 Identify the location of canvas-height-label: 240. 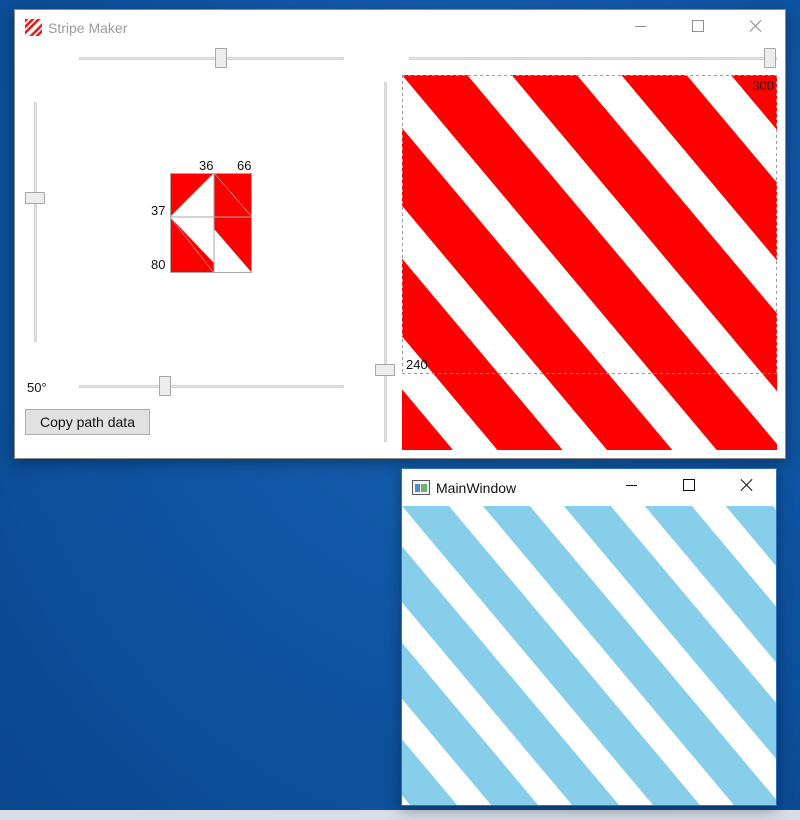
(417, 364).